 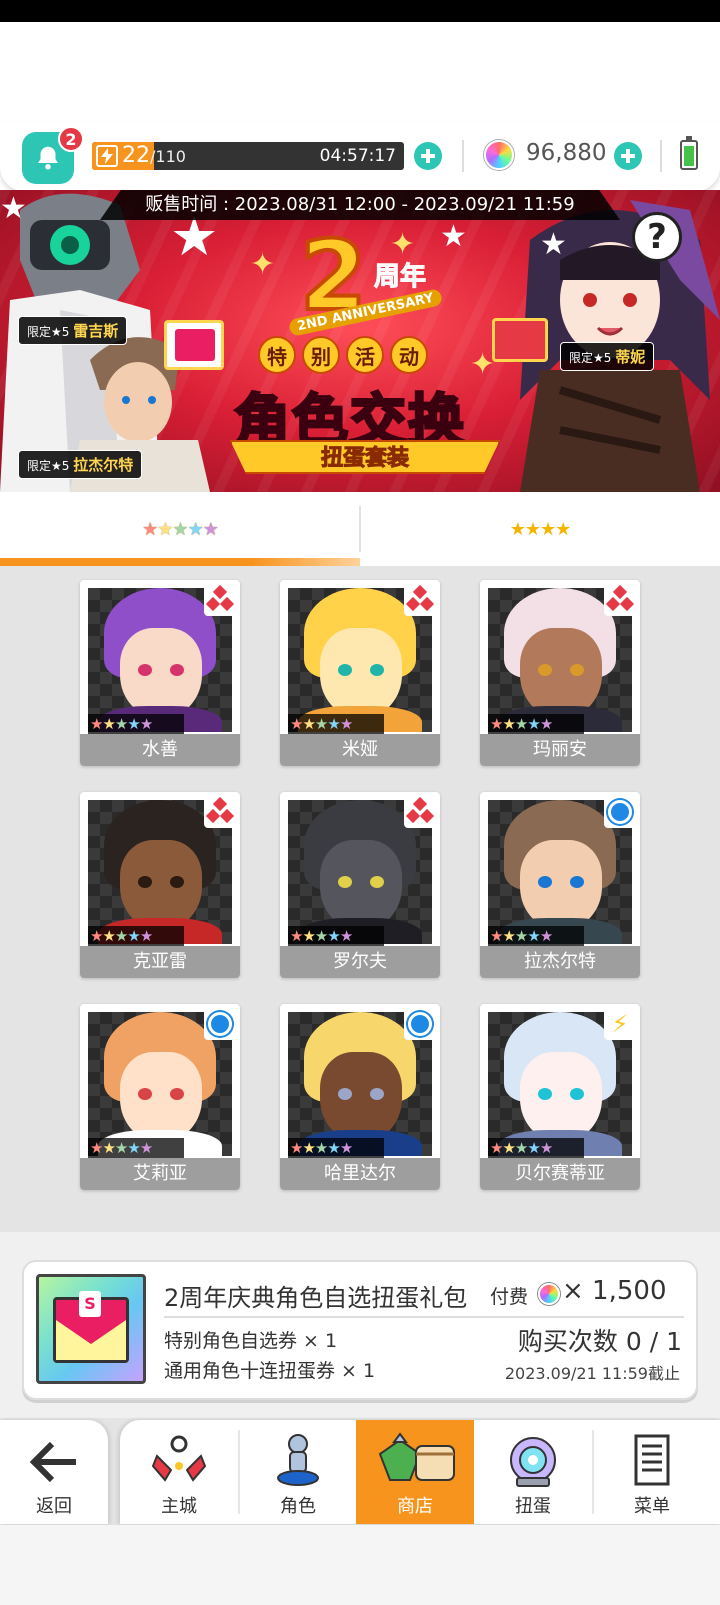 I want to click on add-stamina-button, so click(x=428, y=156).